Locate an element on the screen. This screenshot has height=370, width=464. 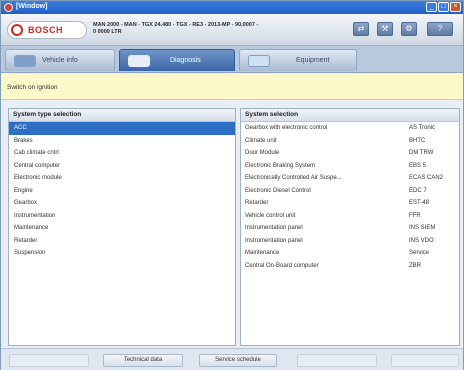
system-name: Gearbox with electronic control is located at coordinates (286, 128).